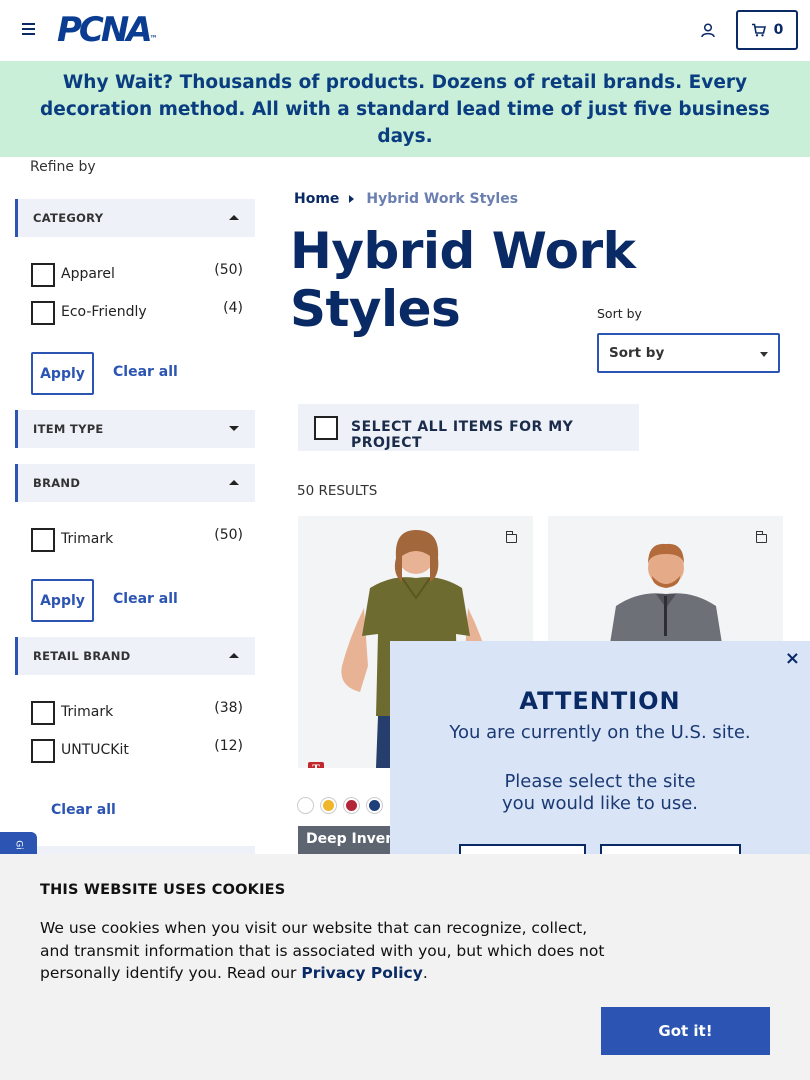 This screenshot has width=810, height=1080. Describe the element at coordinates (708, 30) in the screenshot. I see `account-icon` at that location.